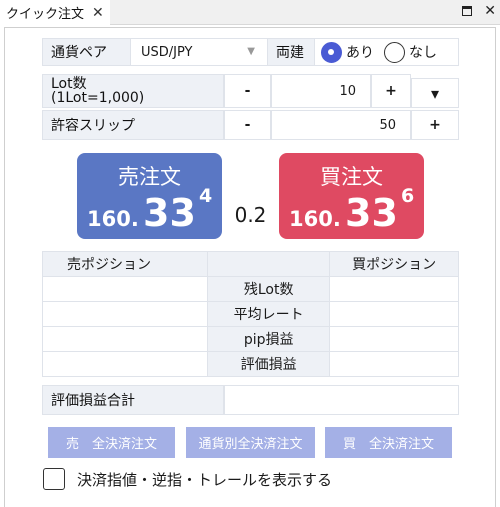  Describe the element at coordinates (269, 364) in the screenshot. I see `row-label-unrealized-pl: 評価損益` at that location.